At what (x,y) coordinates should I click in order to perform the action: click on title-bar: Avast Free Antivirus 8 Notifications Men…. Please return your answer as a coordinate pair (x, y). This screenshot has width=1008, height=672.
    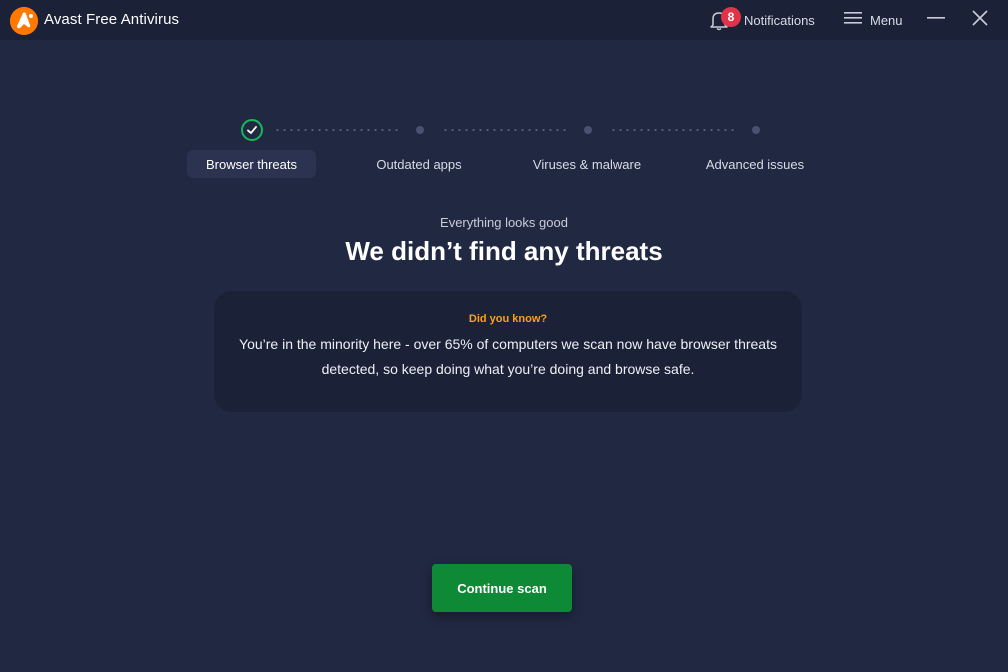
    Looking at the image, I should click on (504, 20).